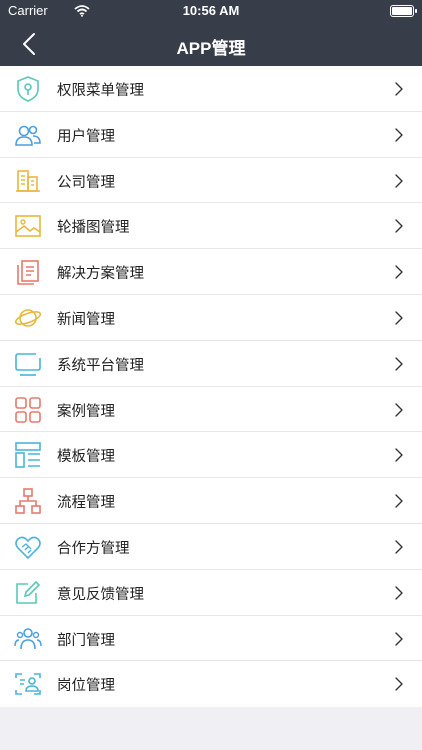 The image size is (422, 750). I want to click on list-item-label: 模板管理, so click(86, 457).